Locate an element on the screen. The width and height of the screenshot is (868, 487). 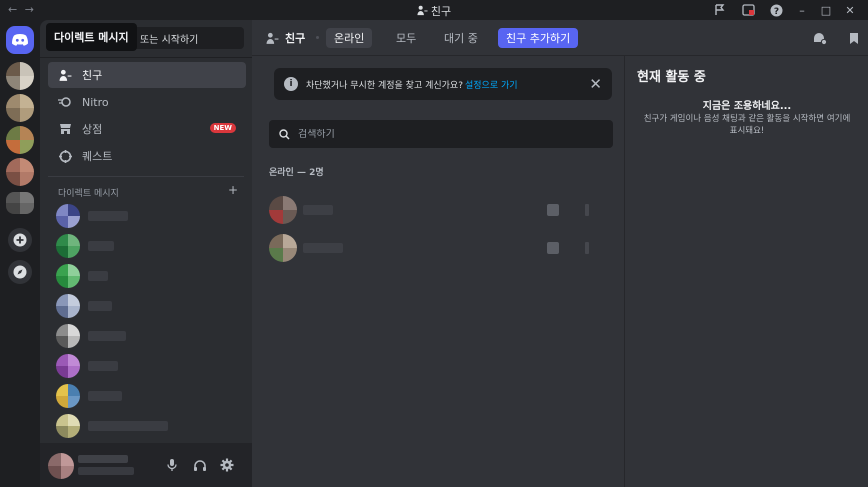
blocked-notice: i 차단했거나 무시한 계정을 찾고 계신가요? 설정으로 가기 ✕ is located at coordinates (443, 84).